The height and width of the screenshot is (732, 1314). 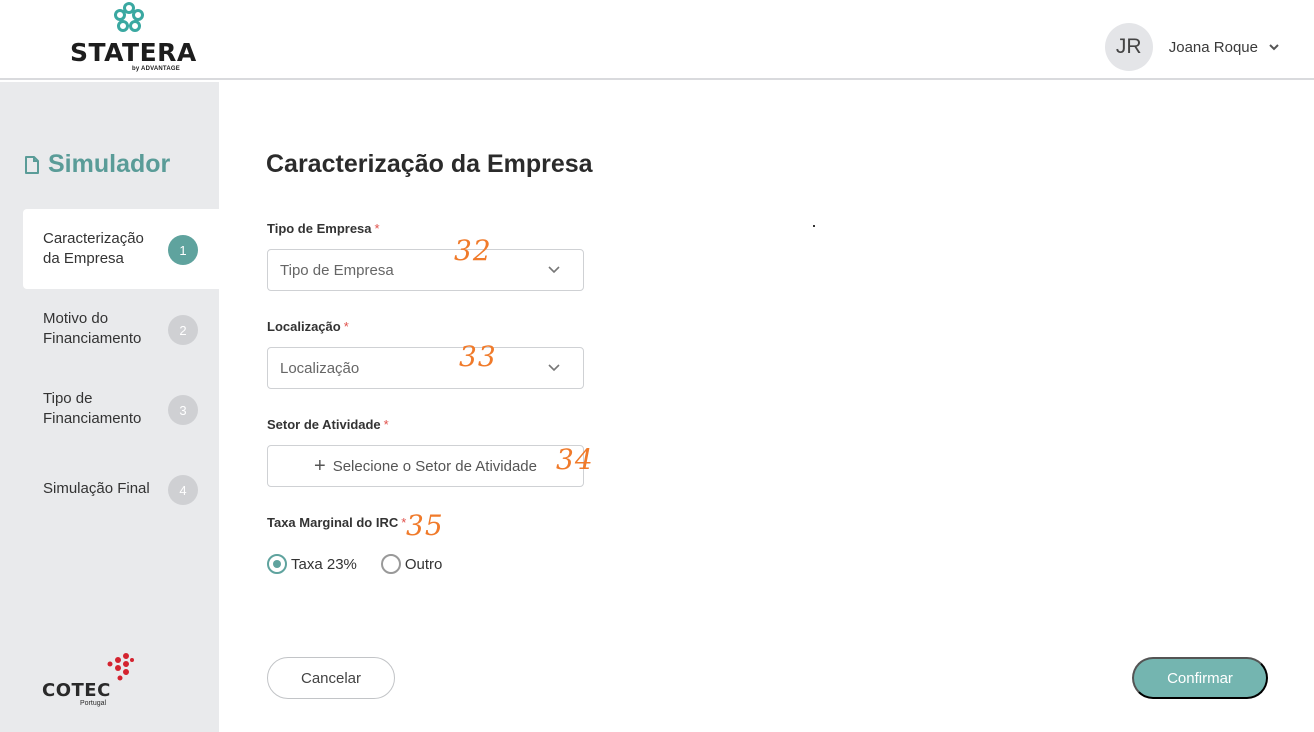 I want to click on tipo-empresa-label: Tipo de Empresa *, so click(x=323, y=228).